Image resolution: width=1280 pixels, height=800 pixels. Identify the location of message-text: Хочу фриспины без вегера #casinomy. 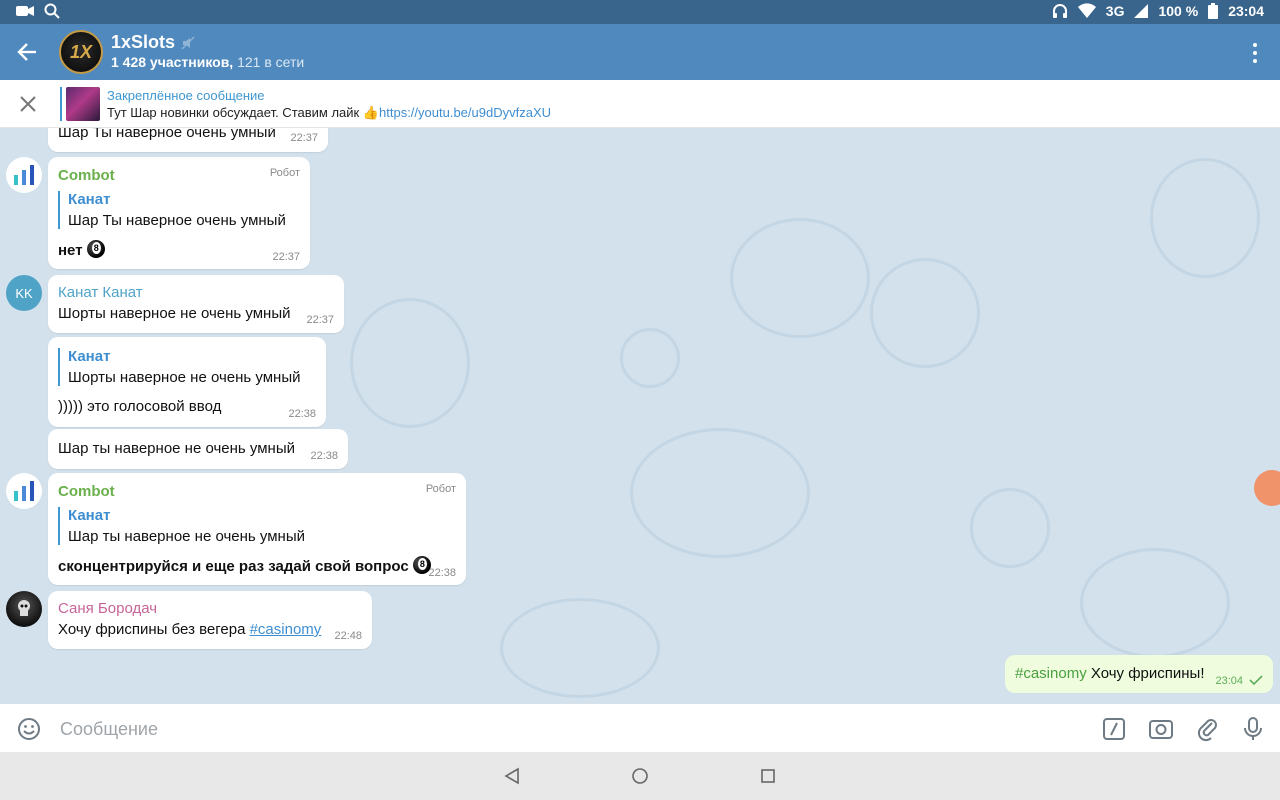
(189, 629).